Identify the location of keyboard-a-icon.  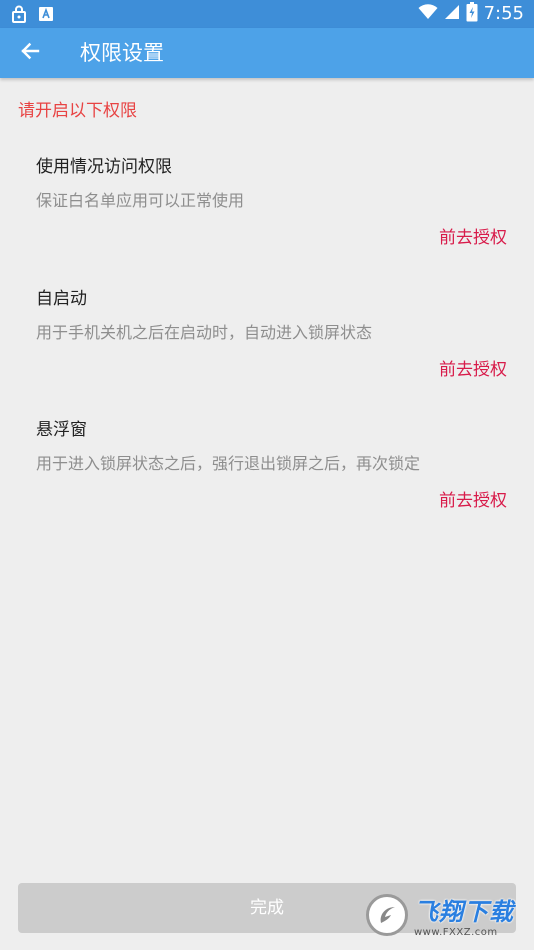
(46, 16).